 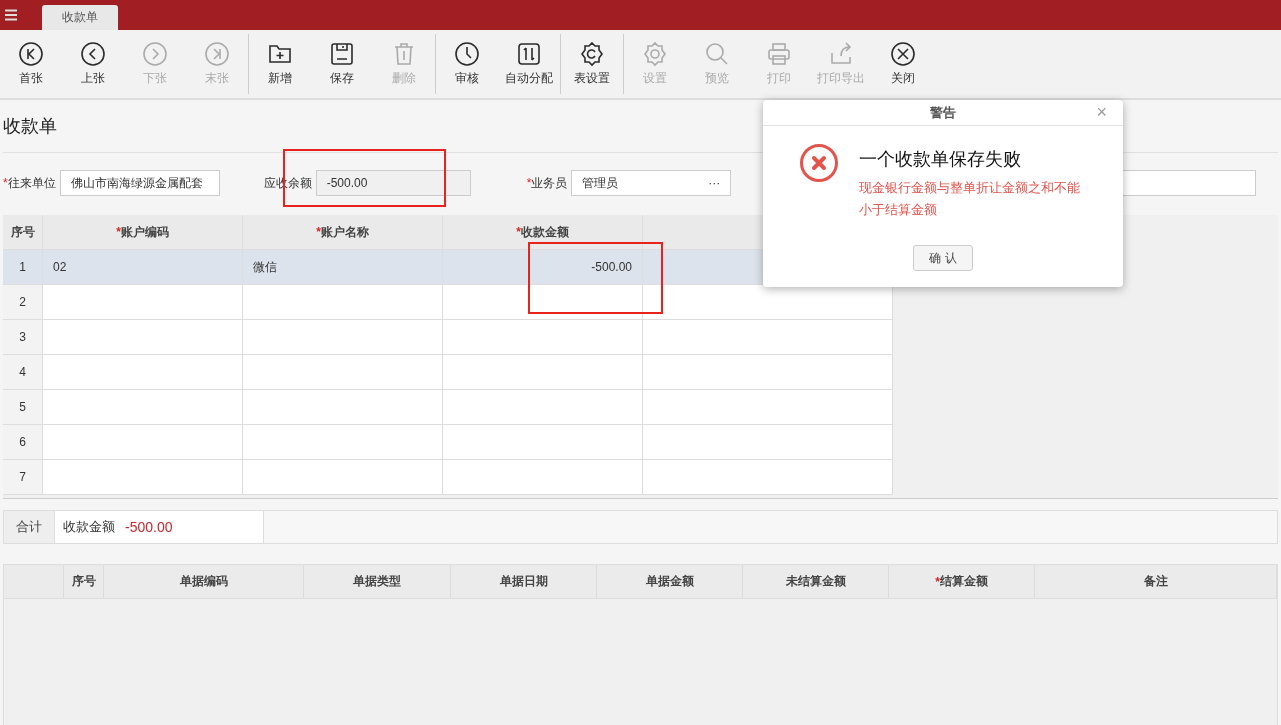 What do you see at coordinates (280, 64) in the screenshot?
I see `toolbar-button: 新增` at bounding box center [280, 64].